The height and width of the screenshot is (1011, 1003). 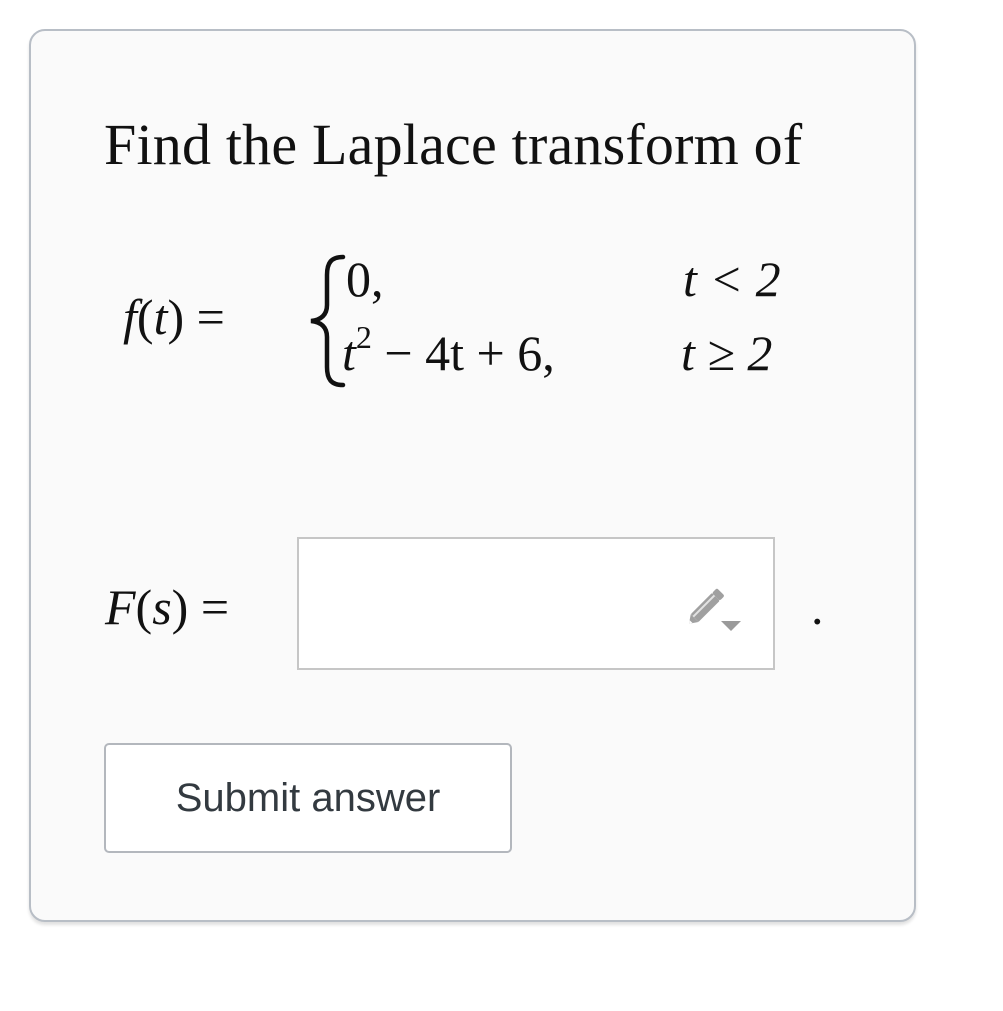 I want to click on answer-lhs: F(s) =, so click(x=167, y=607).